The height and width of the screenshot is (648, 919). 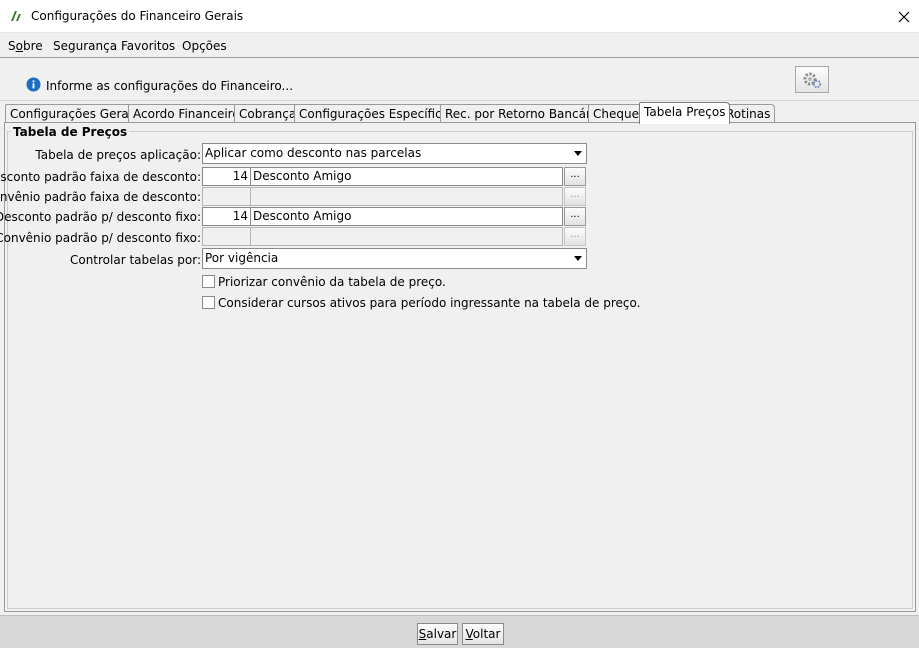 I want to click on tab-configuracoes-gerais: Configurações Gerais, so click(x=74, y=113).